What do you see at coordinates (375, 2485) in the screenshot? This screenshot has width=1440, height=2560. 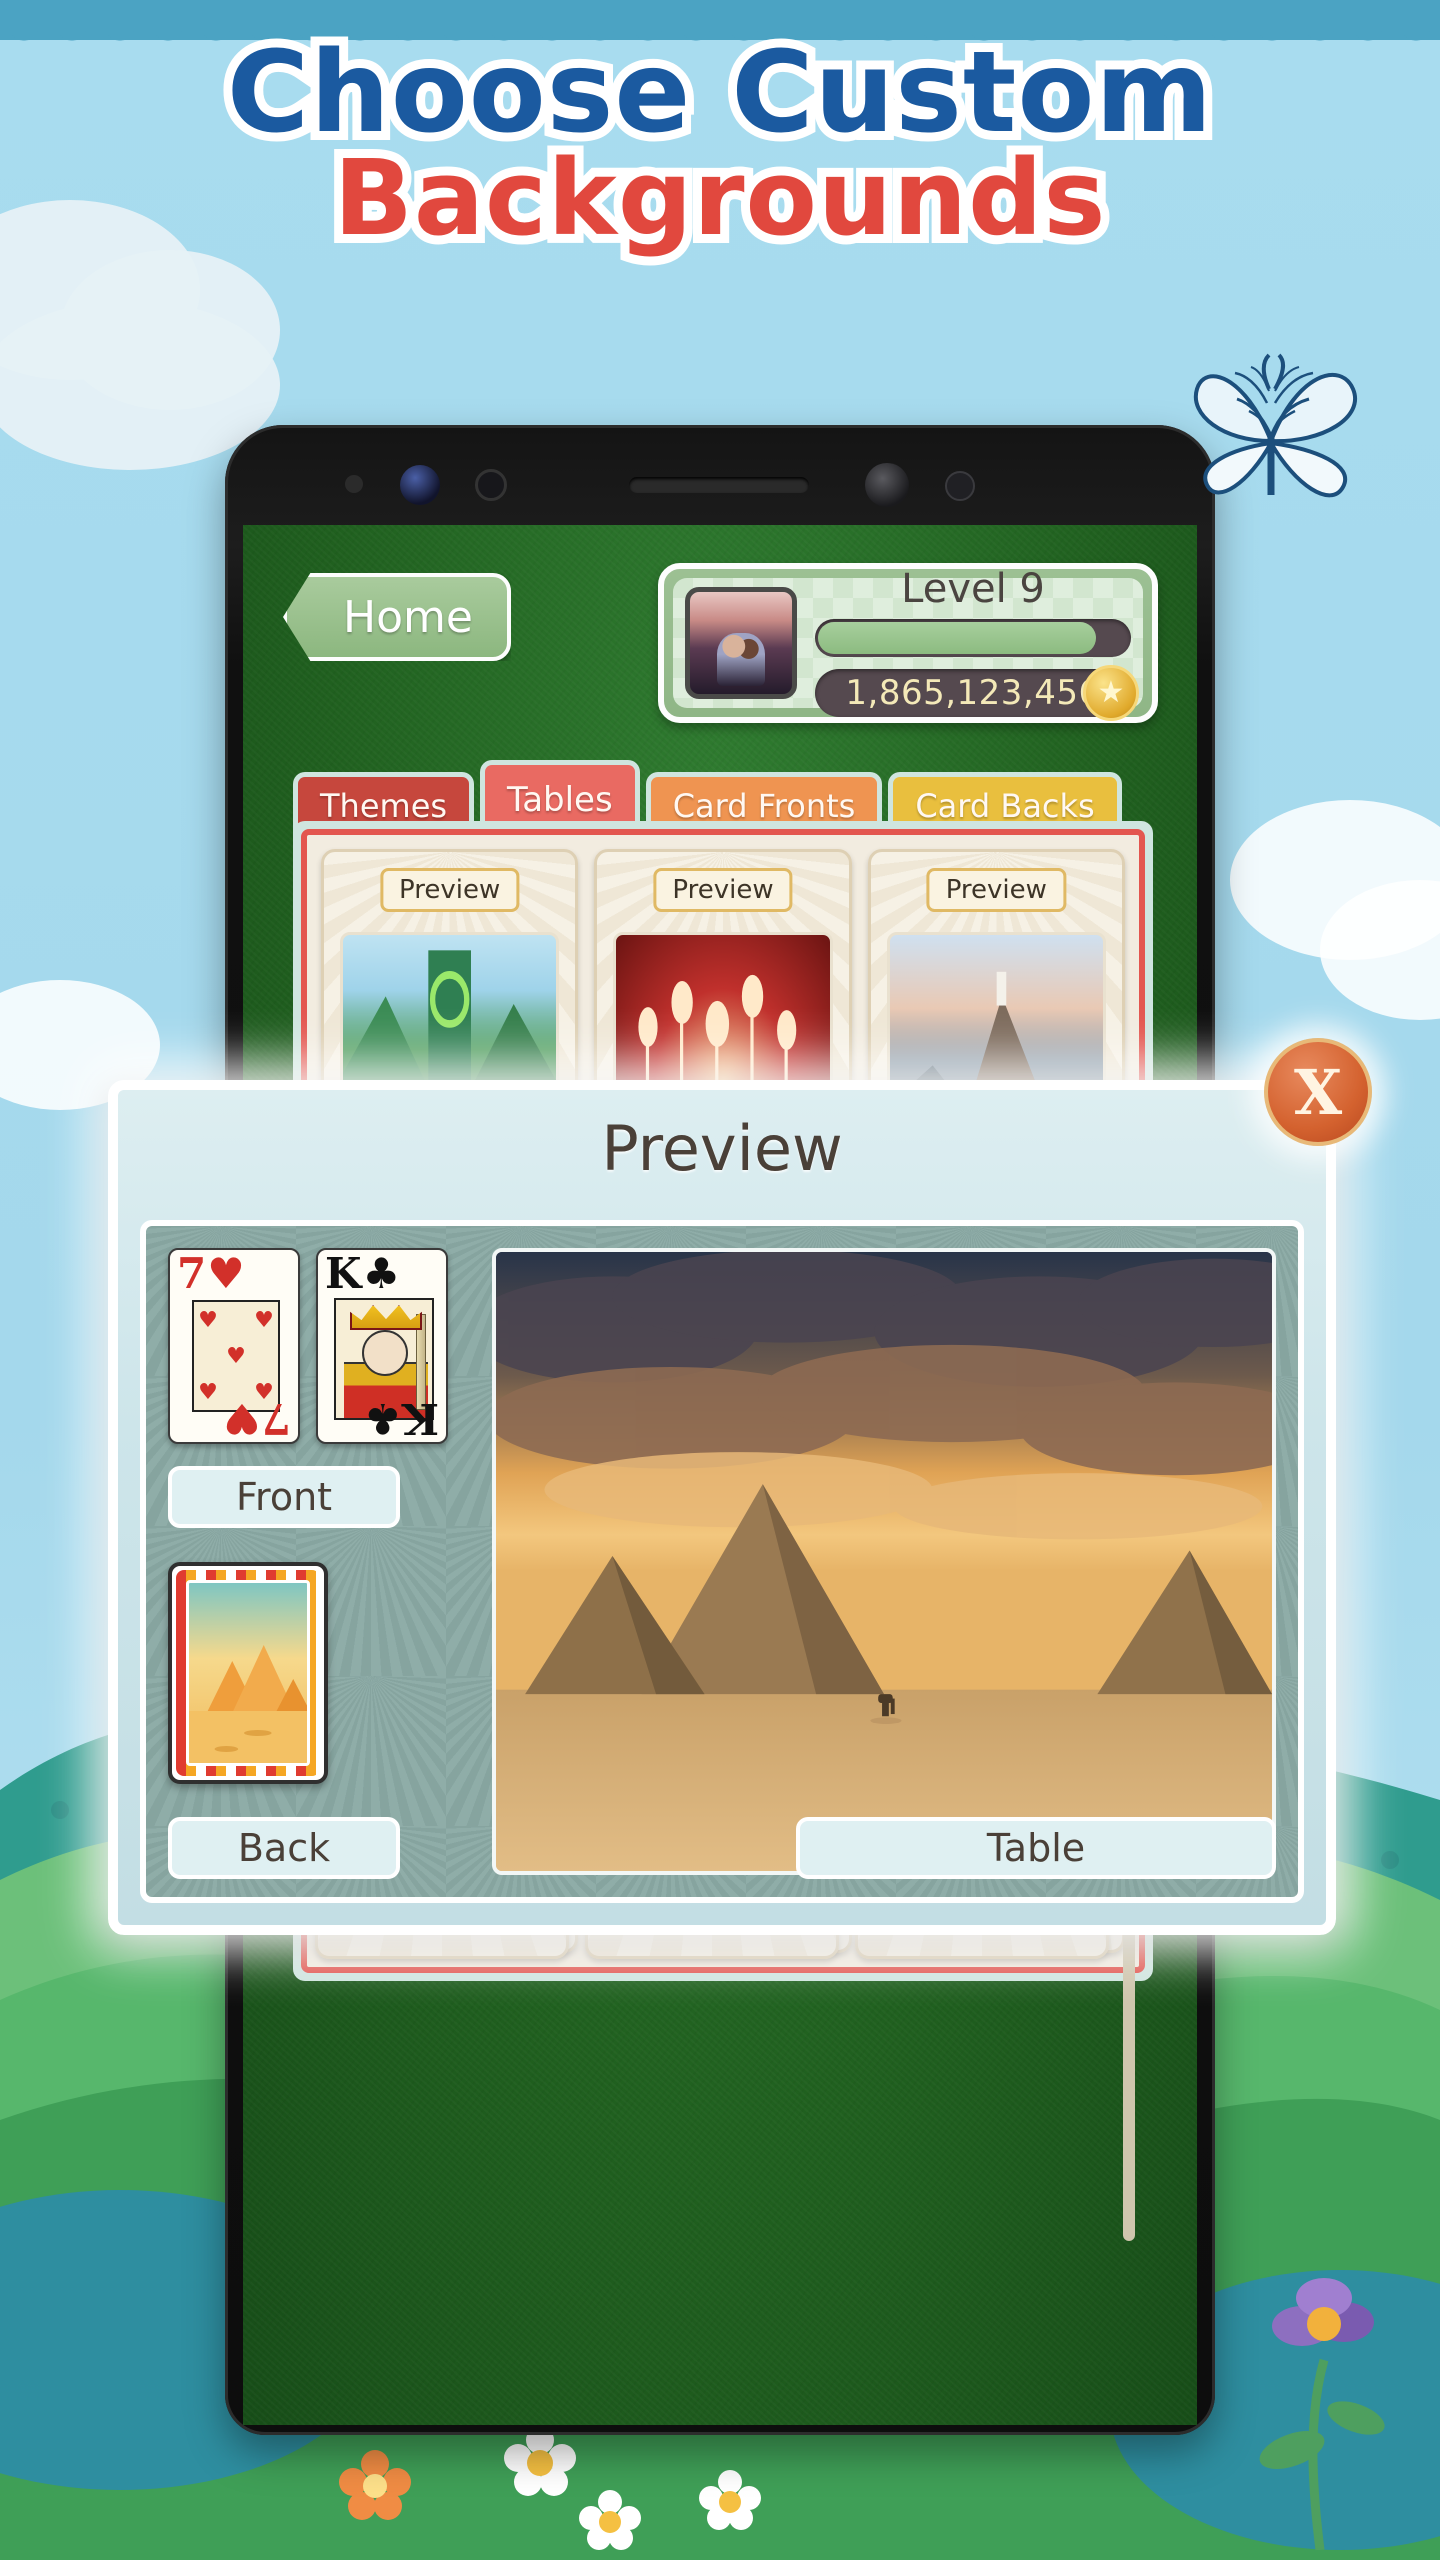 I see `orange-flower-icon` at bounding box center [375, 2485].